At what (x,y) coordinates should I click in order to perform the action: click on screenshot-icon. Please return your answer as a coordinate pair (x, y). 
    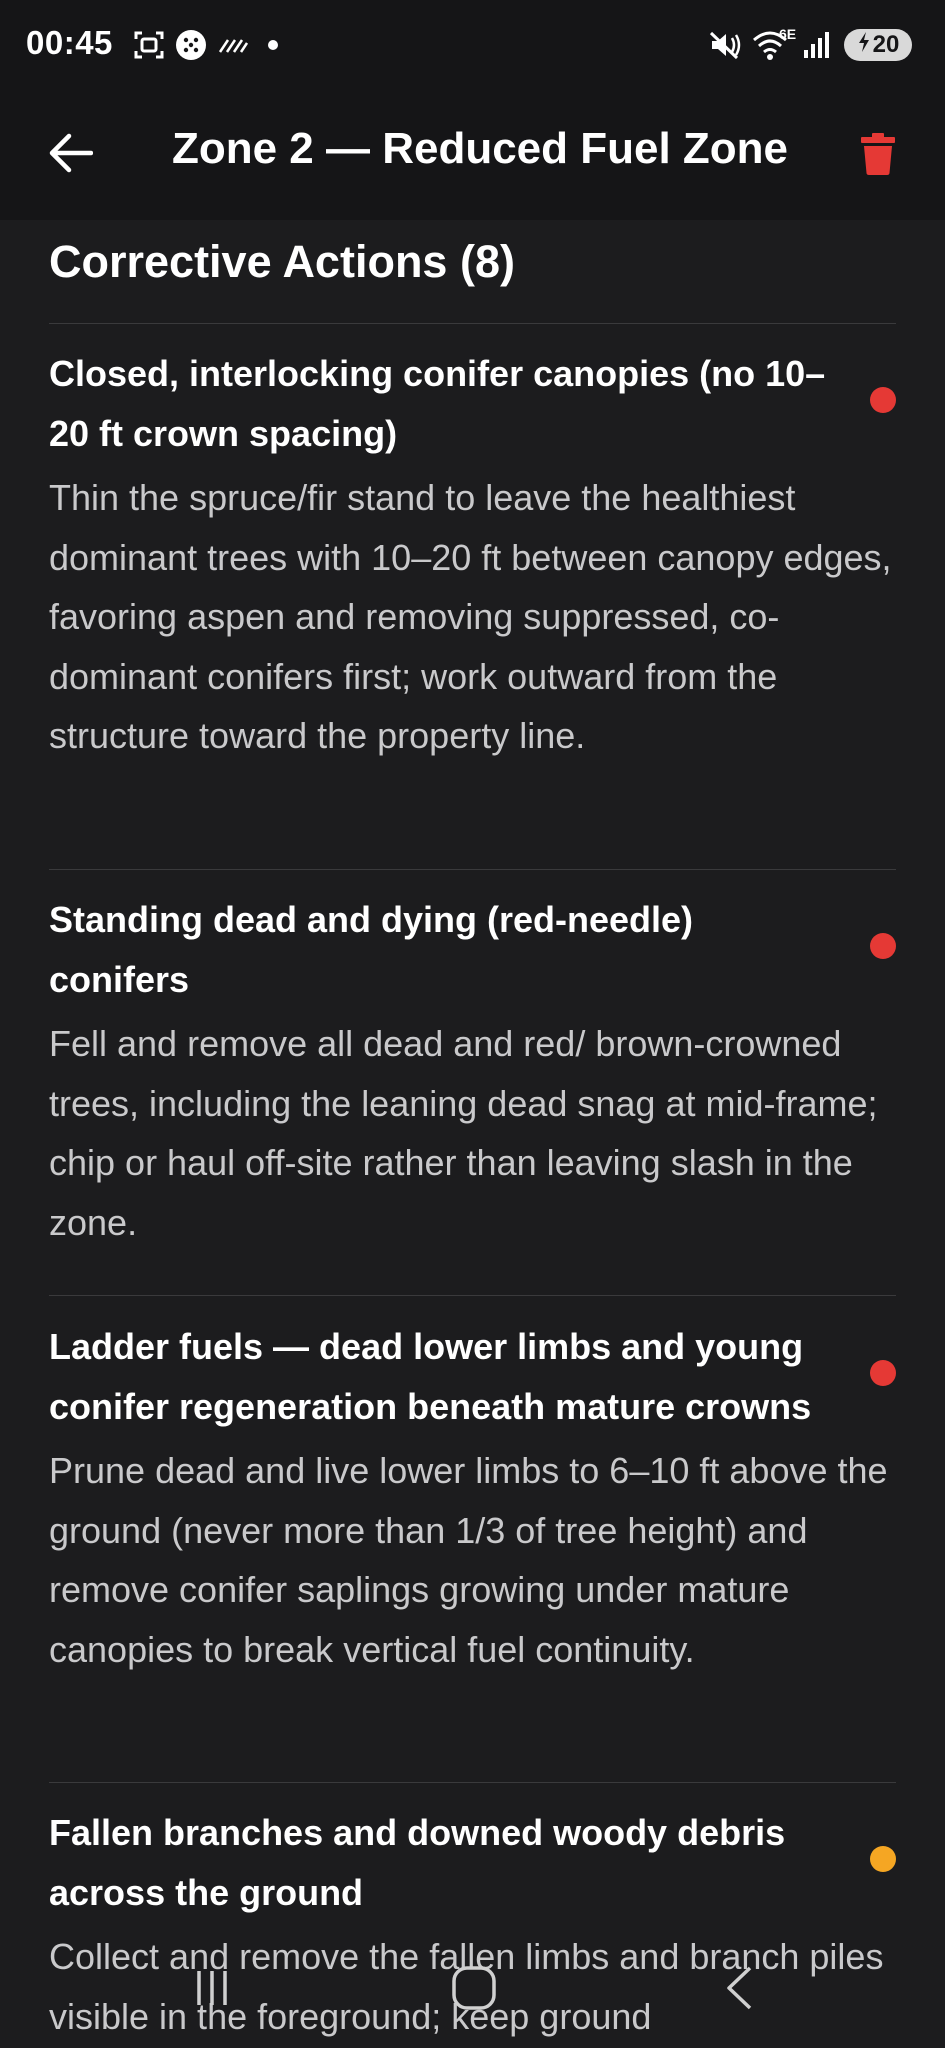
    Looking at the image, I should click on (149, 45).